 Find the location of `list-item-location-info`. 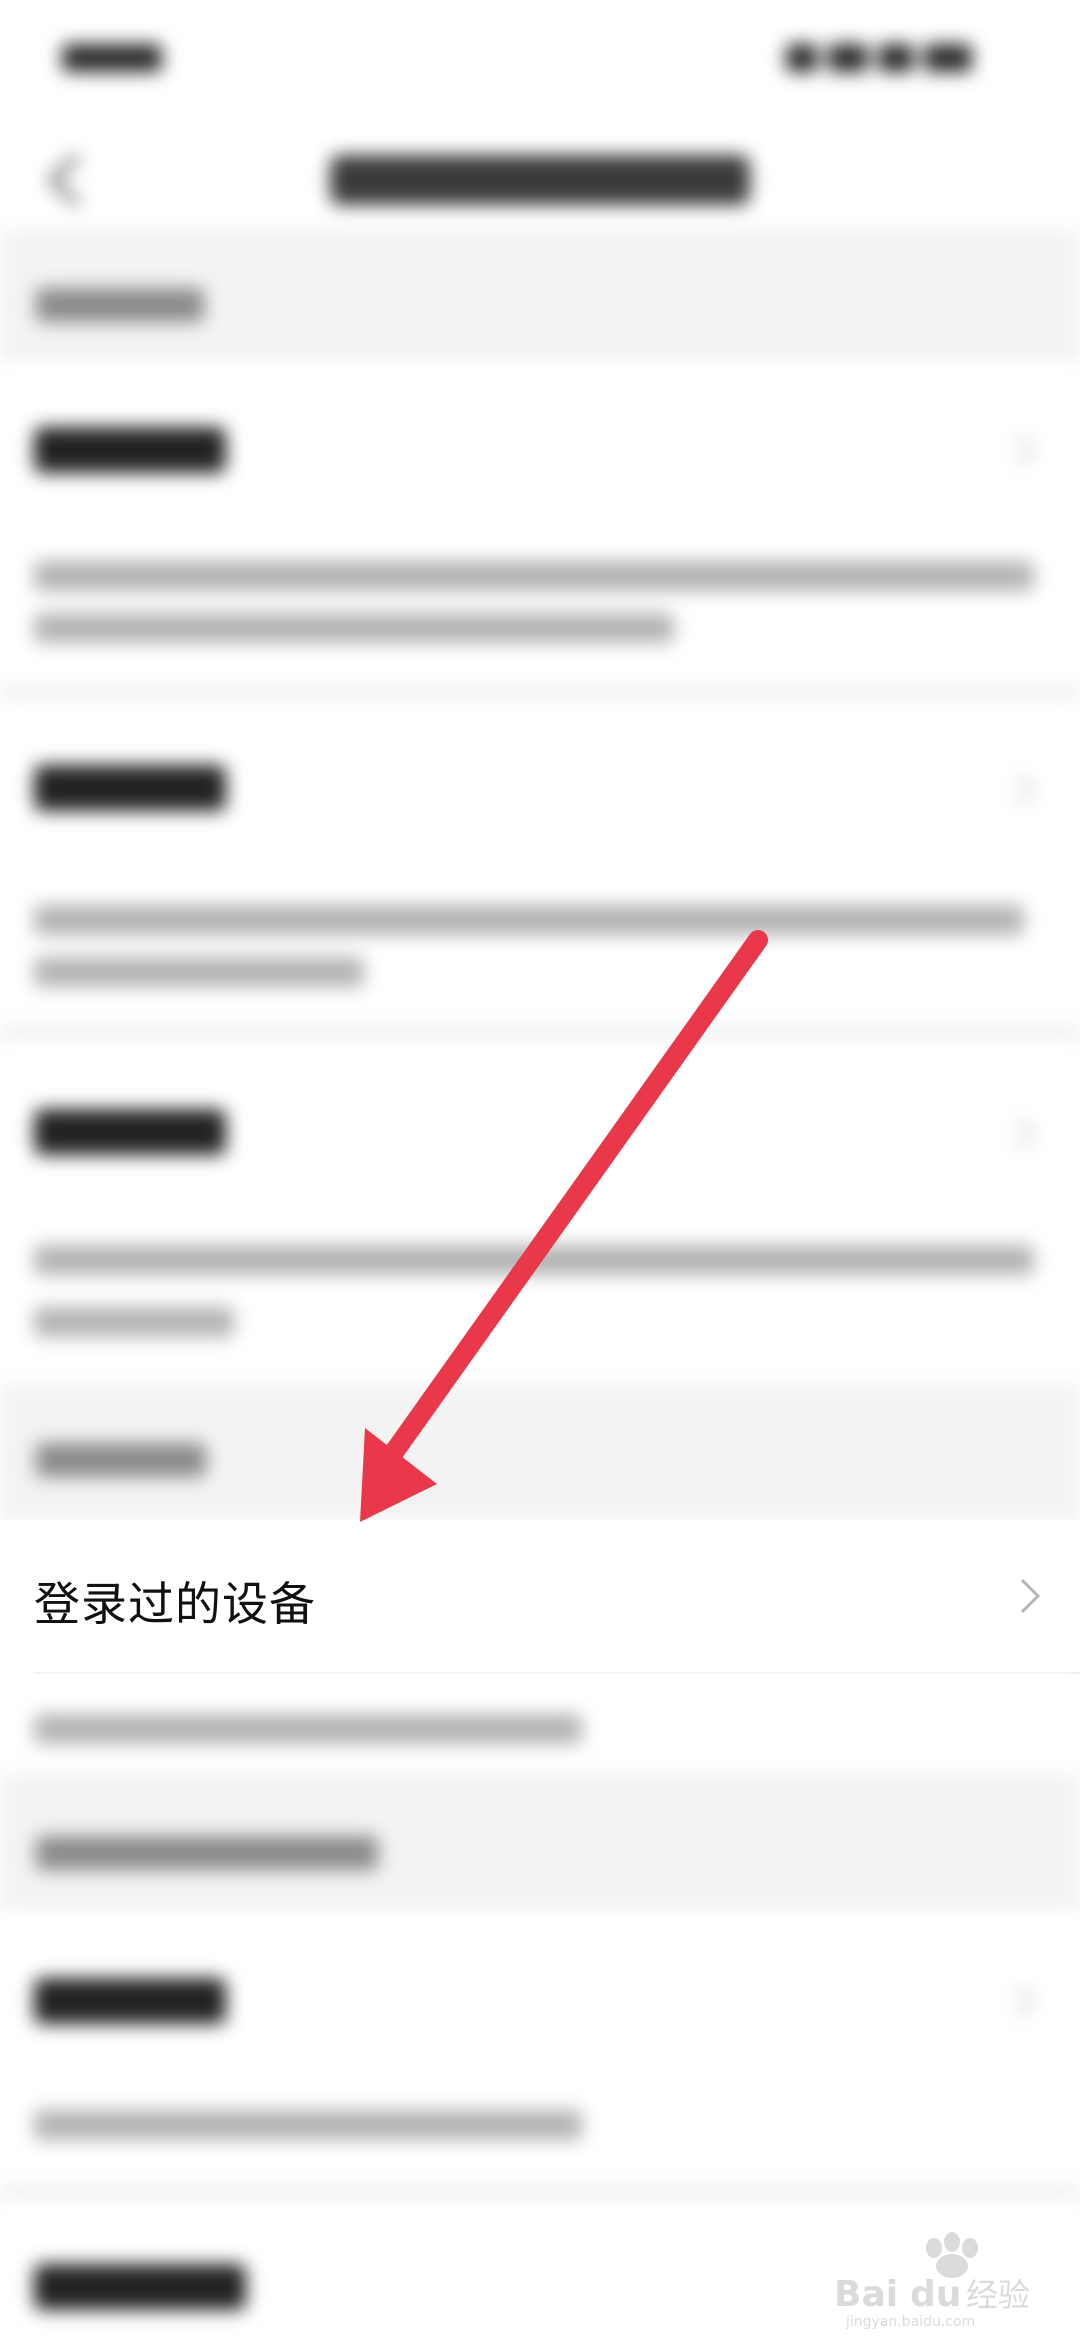

list-item-location-info is located at coordinates (540, 2049).